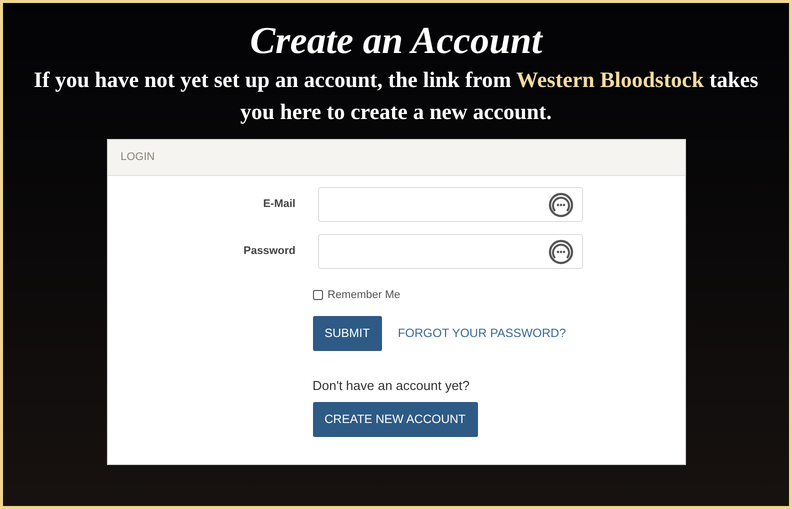 Image resolution: width=792 pixels, height=509 pixels. What do you see at coordinates (395, 419) in the screenshot?
I see `create-account-button: CREATE NEW ACCOUNT` at bounding box center [395, 419].